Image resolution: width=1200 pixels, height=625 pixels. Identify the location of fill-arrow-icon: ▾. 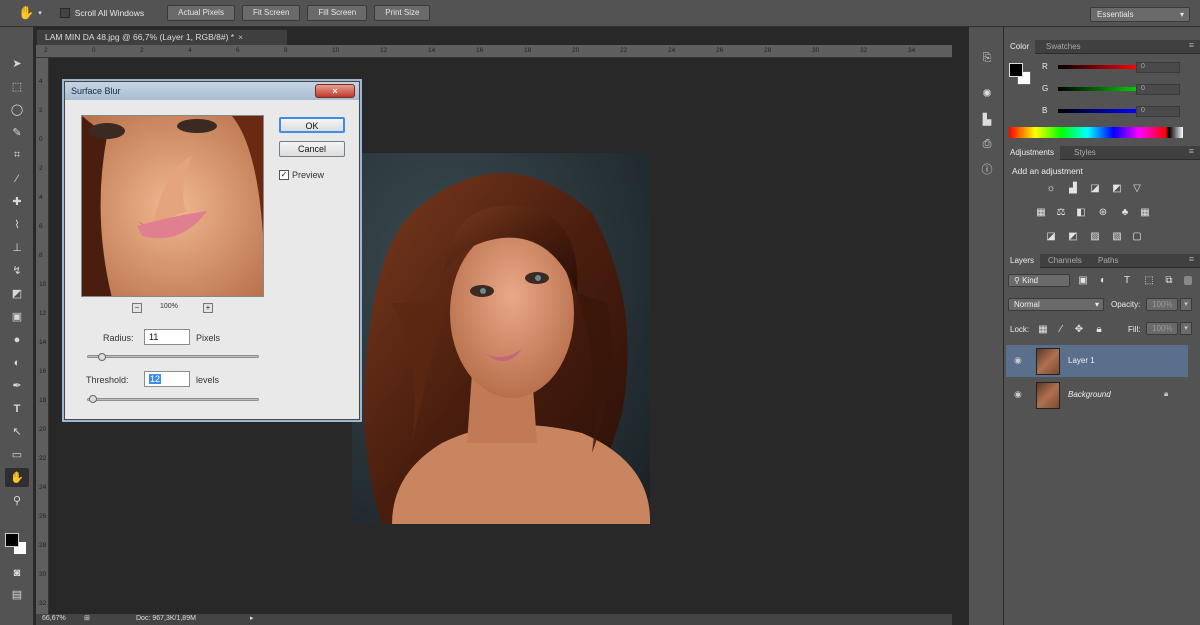
(1186, 328).